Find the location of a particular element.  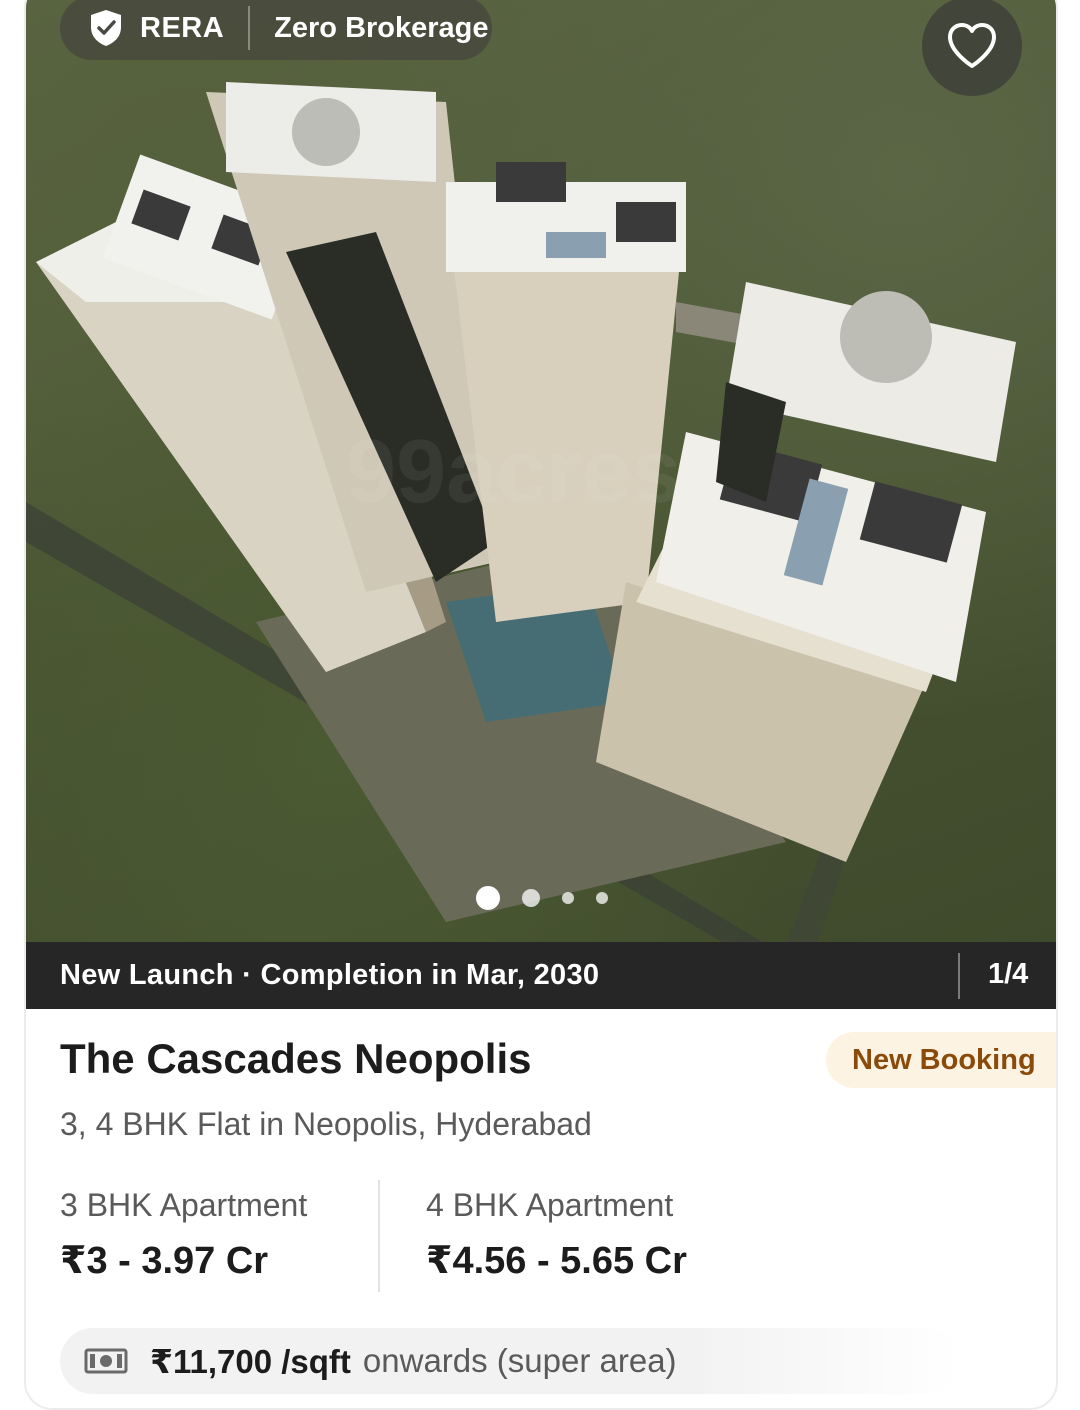

config-label: 4 BHK Apartment is located at coordinates (550, 1205).